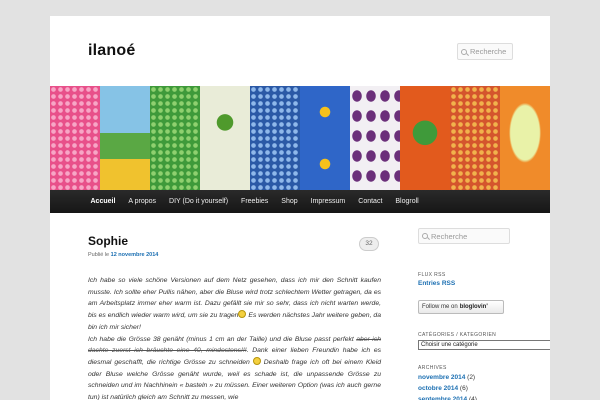  Describe the element at coordinates (135, 255) in the screenshot. I see `post-date-link: 12 novembre 2014` at that location.